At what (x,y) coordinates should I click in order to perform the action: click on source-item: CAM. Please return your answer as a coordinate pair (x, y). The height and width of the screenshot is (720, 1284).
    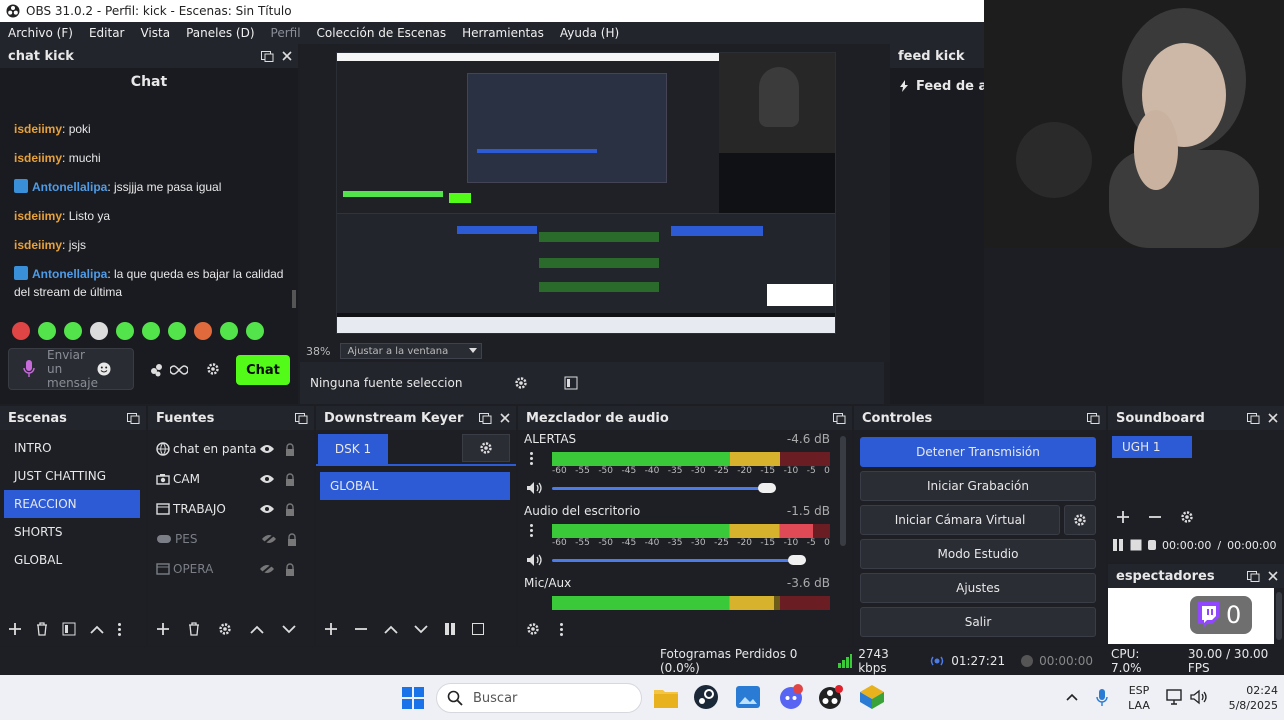
    Looking at the image, I should click on (231, 479).